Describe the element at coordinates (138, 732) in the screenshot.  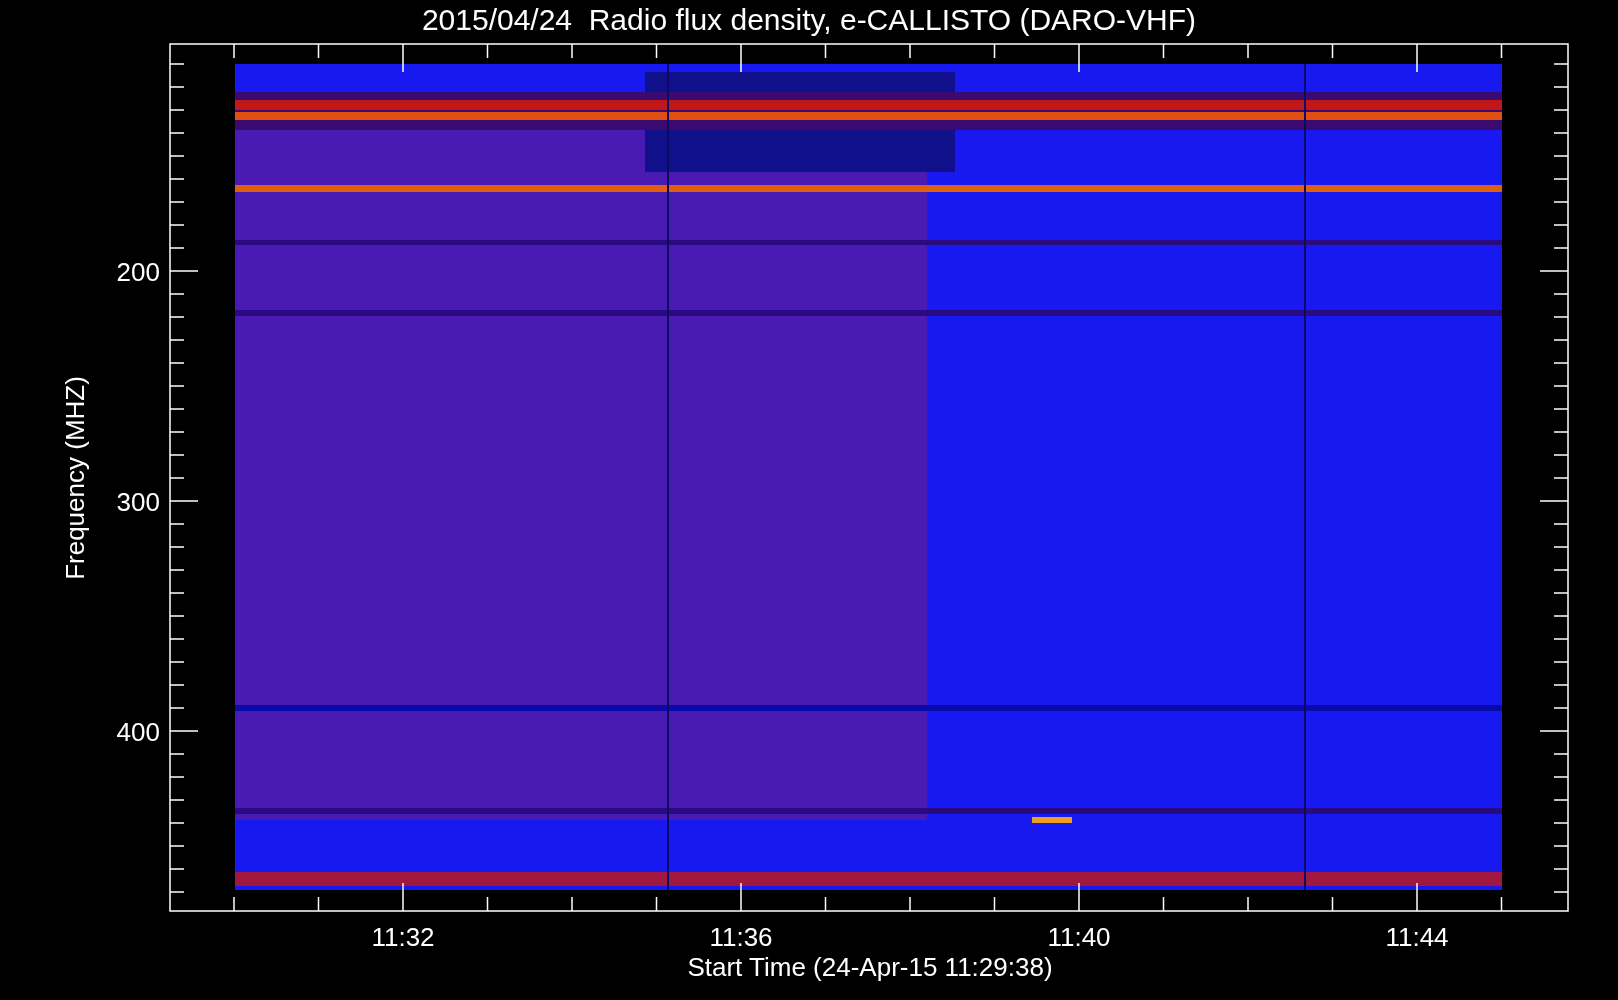
I see `y-tick-label: 400` at that location.